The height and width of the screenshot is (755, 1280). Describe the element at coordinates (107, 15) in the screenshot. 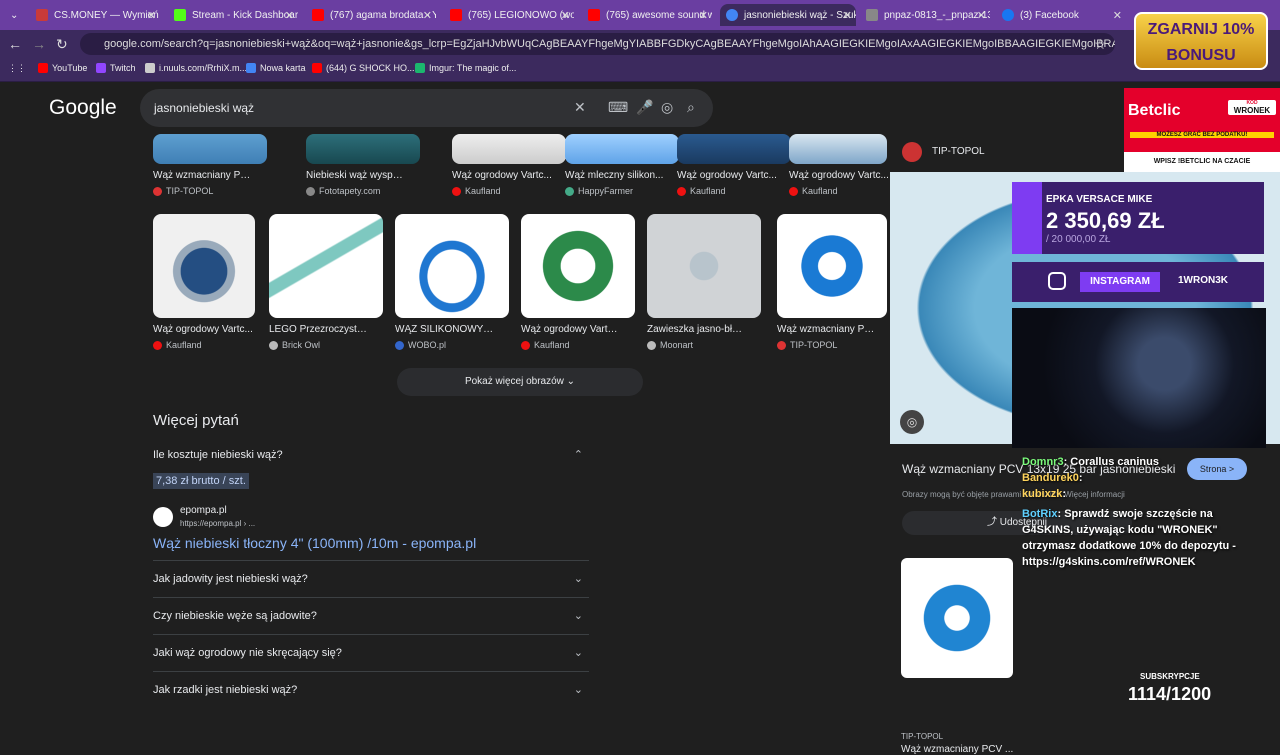

I see `tab-label: CS.MONEY — Wymień sk` at that location.